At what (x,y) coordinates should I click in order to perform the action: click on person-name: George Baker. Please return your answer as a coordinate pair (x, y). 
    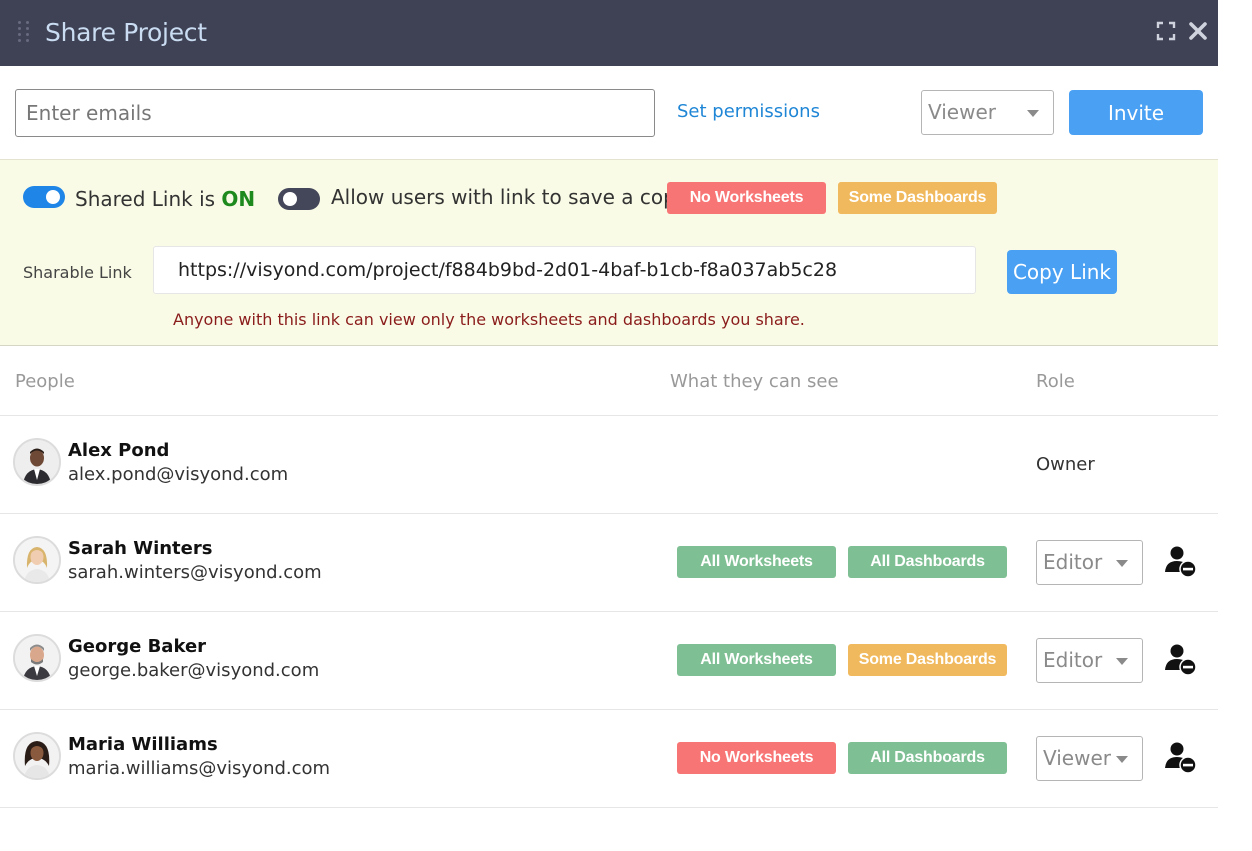
    Looking at the image, I should click on (137, 646).